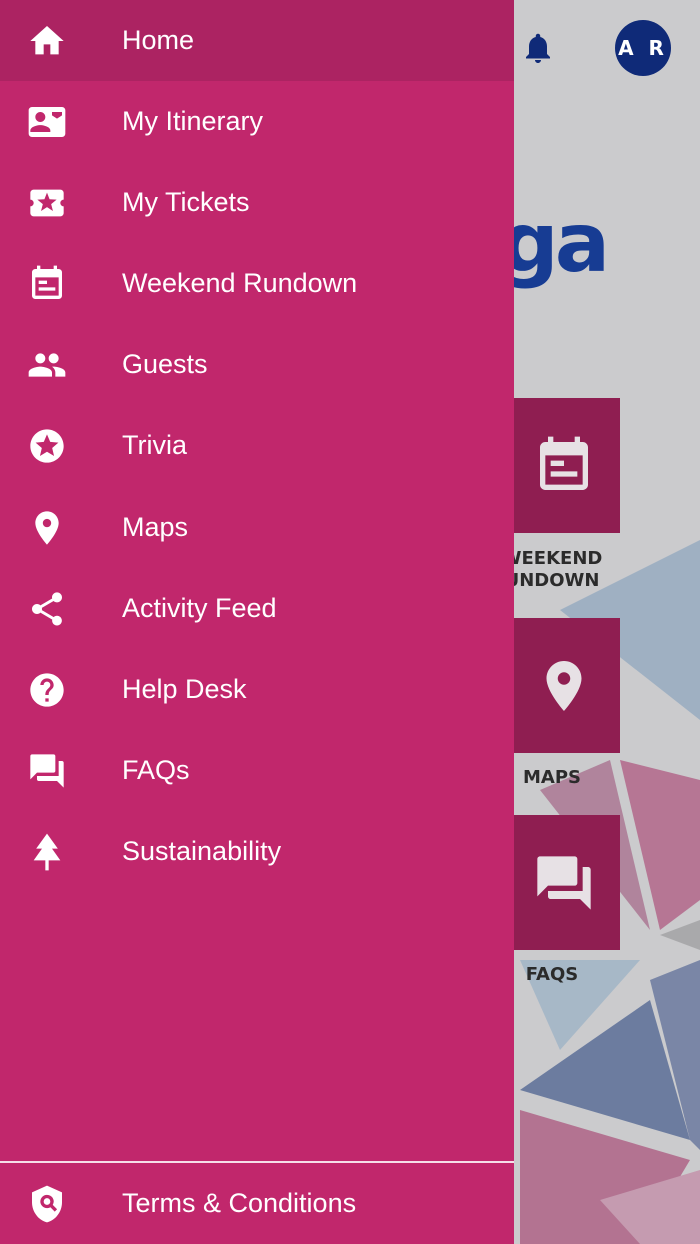 The height and width of the screenshot is (1244, 700). I want to click on menu-item-maps: Maps, so click(257, 527).